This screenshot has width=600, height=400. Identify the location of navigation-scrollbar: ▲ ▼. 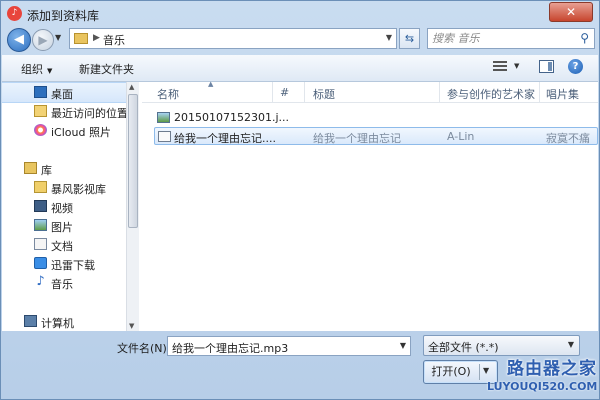
(132, 206).